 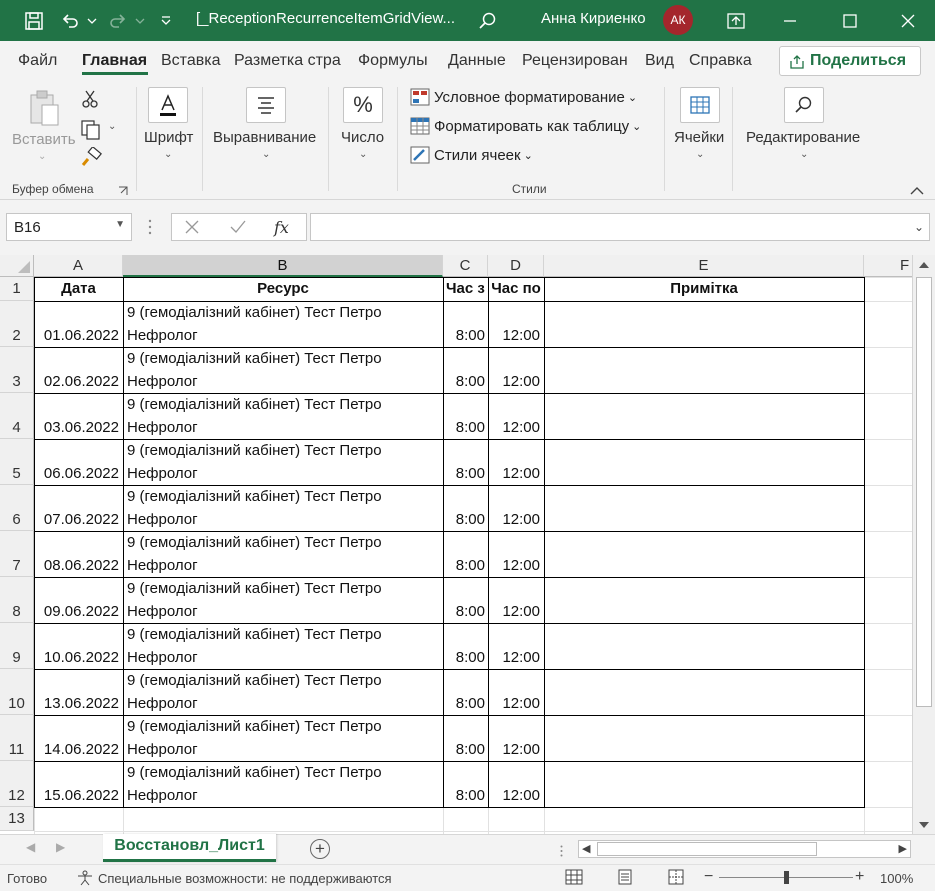 I want to click on font-chevron-icon: ⌄, so click(x=168, y=154).